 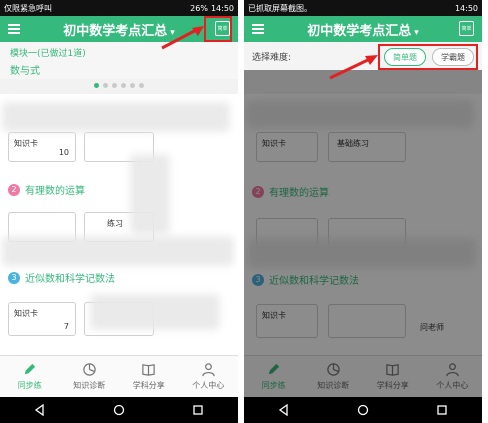 I want to click on tab-sync-practice: 同步练, so click(x=30, y=376).